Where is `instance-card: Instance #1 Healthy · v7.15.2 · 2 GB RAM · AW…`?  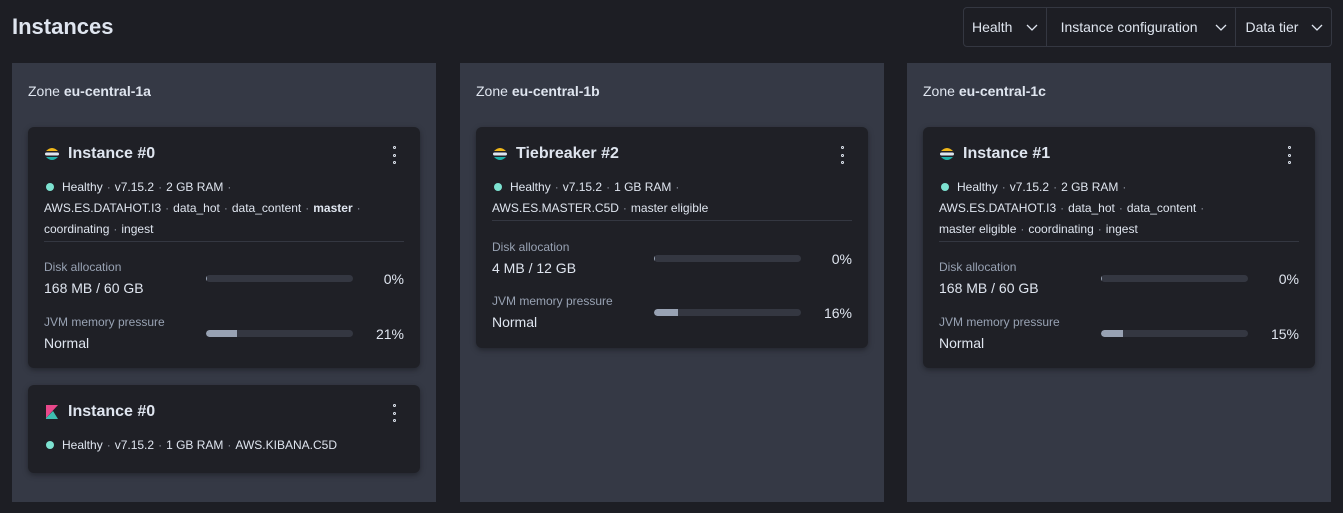
instance-card: Instance #1 Healthy · v7.15.2 · 2 GB RAM · AW… is located at coordinates (1119, 247).